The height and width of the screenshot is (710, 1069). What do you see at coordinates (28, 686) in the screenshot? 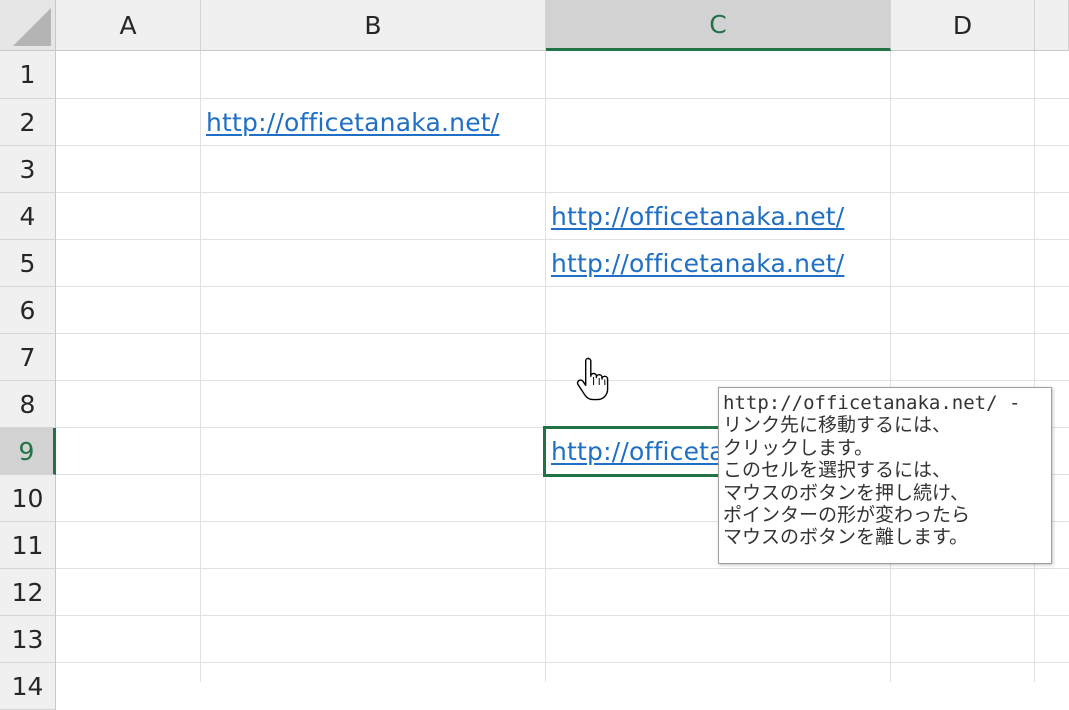
I see `row-header-14: 14` at bounding box center [28, 686].